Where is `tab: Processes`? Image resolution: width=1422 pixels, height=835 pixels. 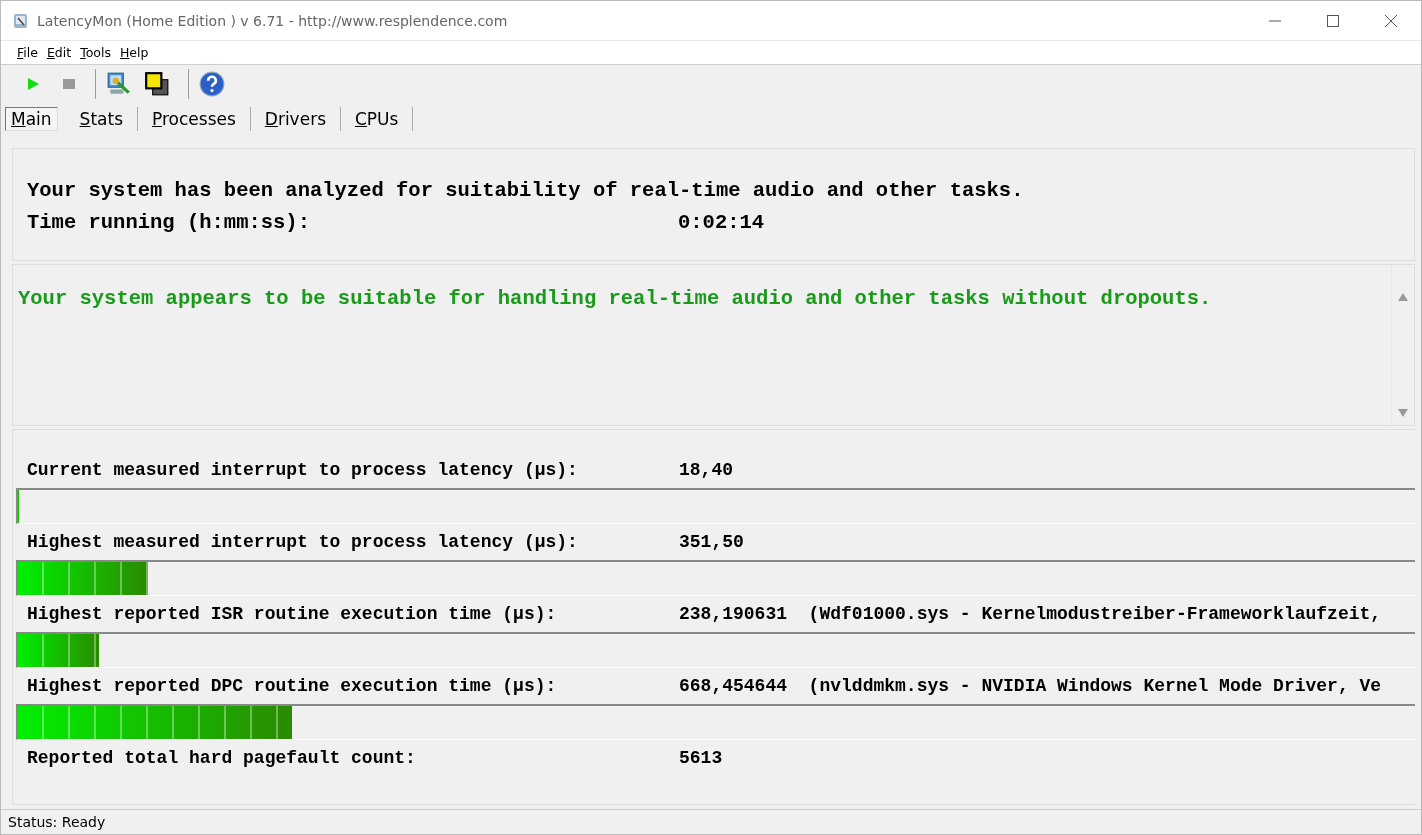 tab: Processes is located at coordinates (194, 119).